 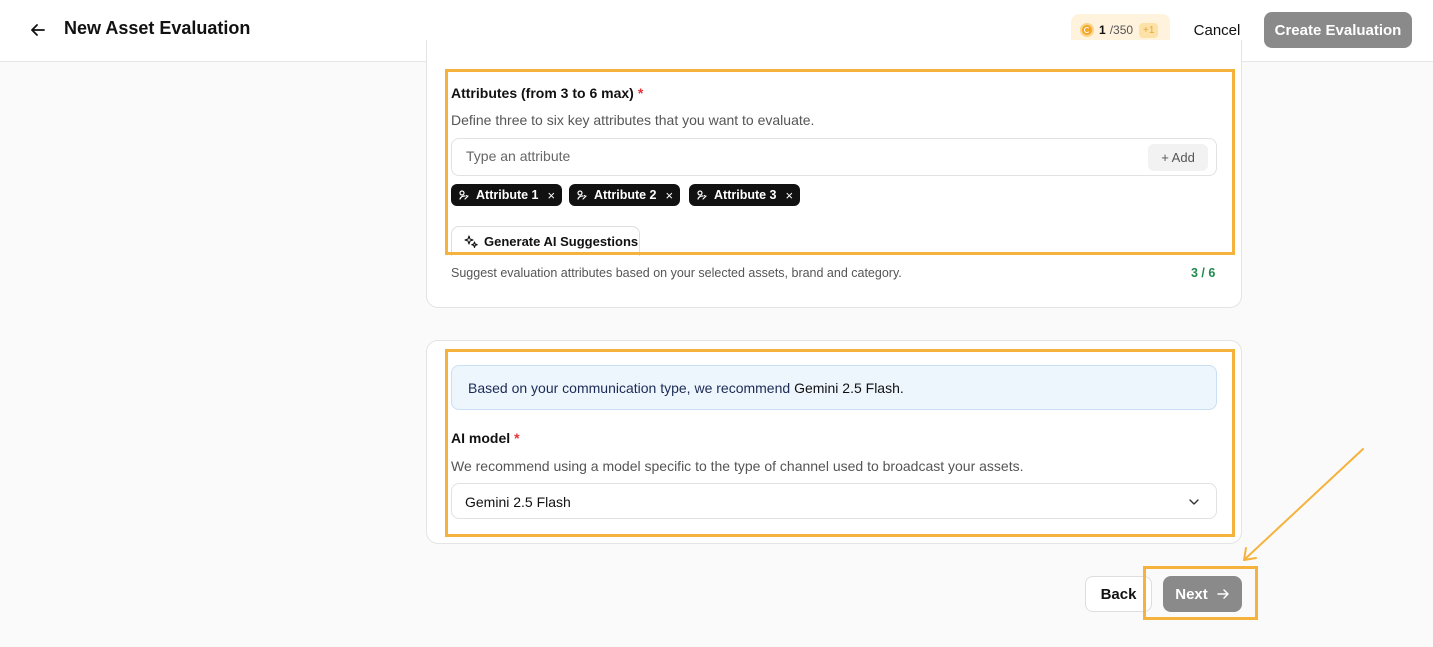 What do you see at coordinates (561, 241) in the screenshot?
I see `generate-label: Generate AI Suggestions` at bounding box center [561, 241].